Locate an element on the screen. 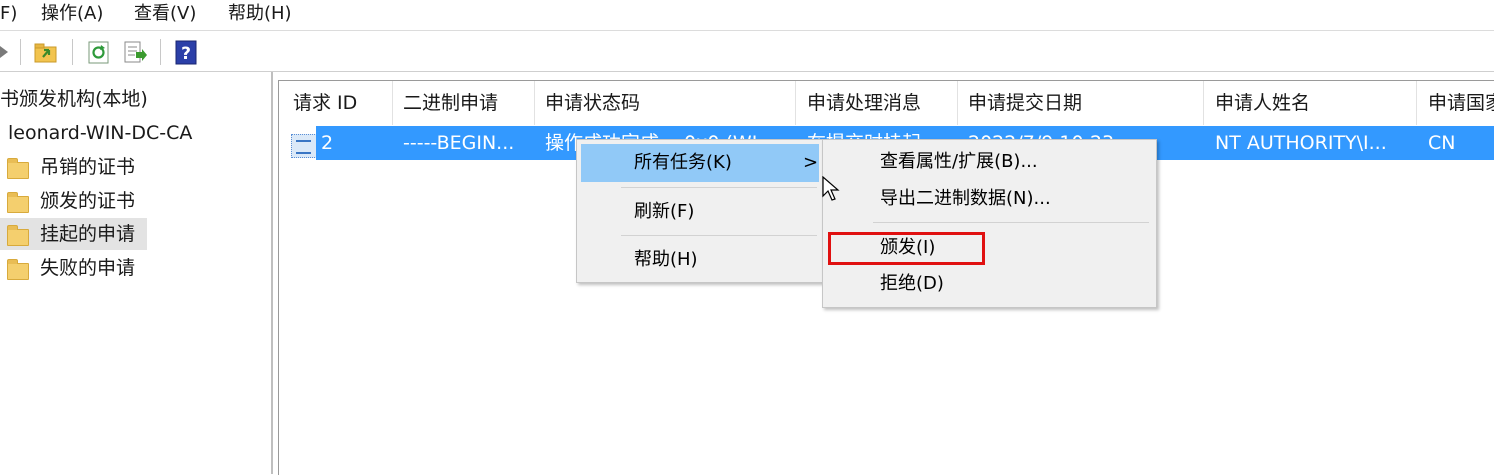  column-header-submit-date: 申请提交日期 is located at coordinates (1083, 103).